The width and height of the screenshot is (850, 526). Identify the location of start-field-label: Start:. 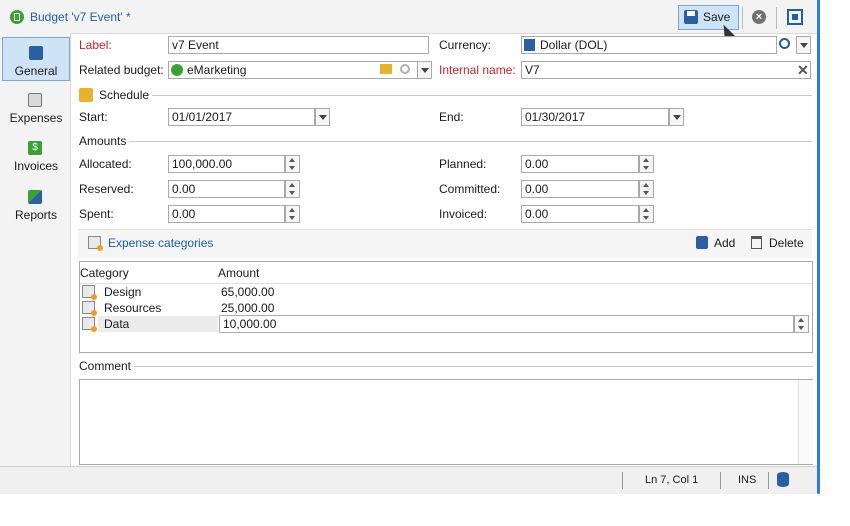
(93, 117).